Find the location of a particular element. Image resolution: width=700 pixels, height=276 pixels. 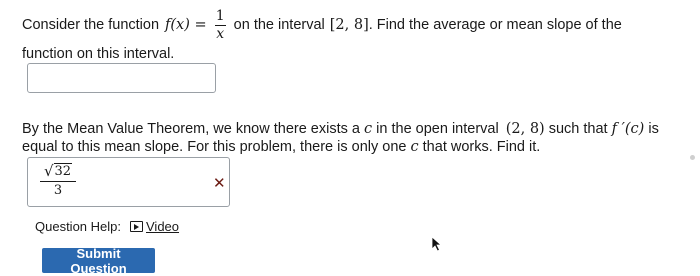

question-1-tail: . Find the average or mean slope of the is located at coordinates (495, 25).